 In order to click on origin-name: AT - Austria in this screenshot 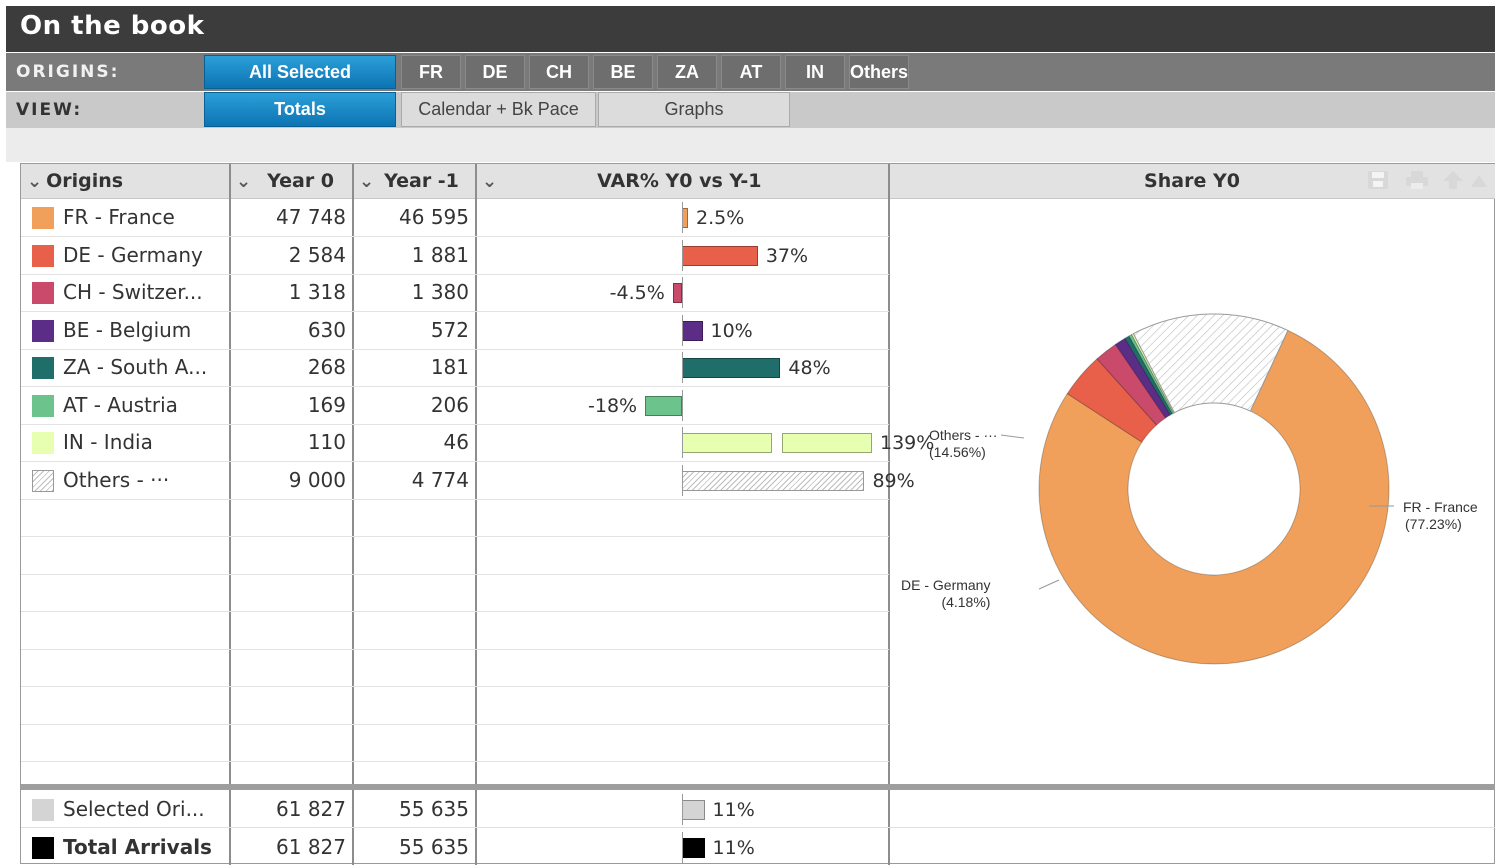, I will do `click(120, 404)`.